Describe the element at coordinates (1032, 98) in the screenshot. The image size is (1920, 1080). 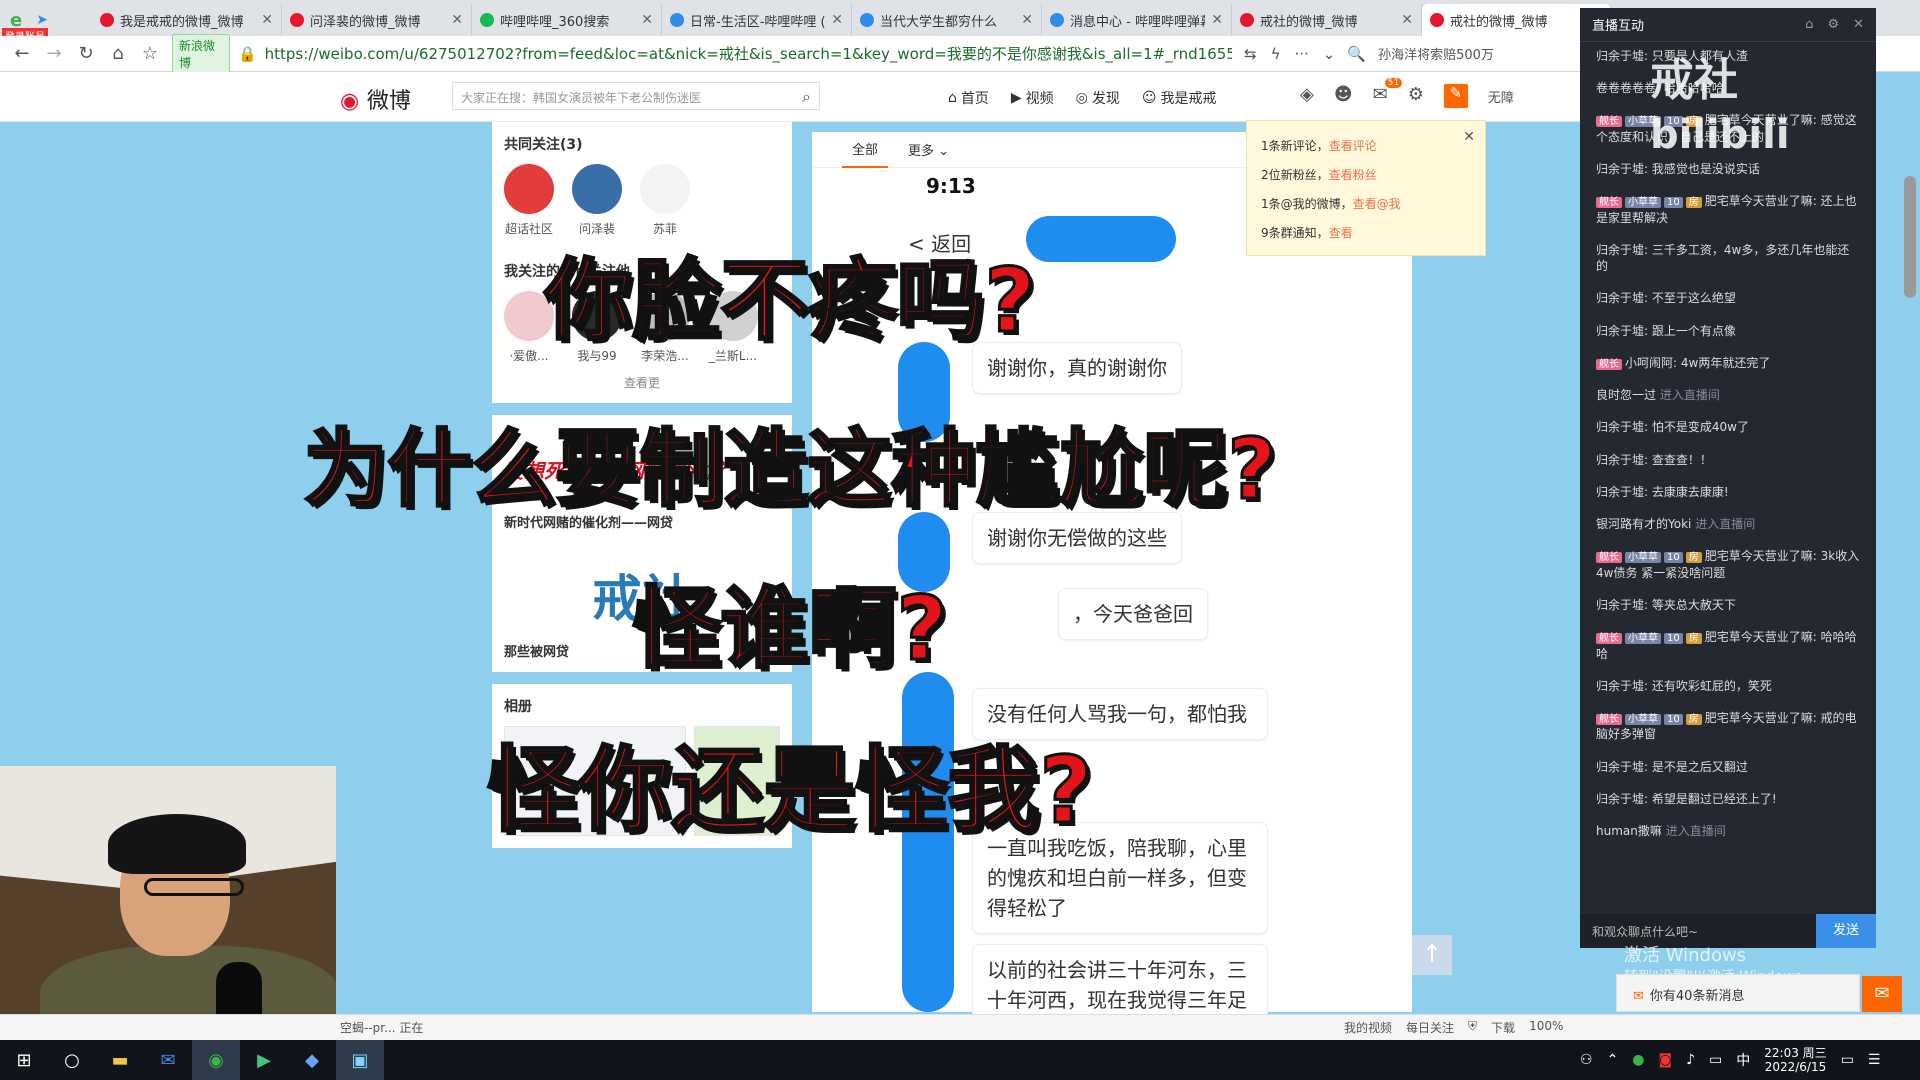
I see `nav-video: ▶ 视频` at that location.